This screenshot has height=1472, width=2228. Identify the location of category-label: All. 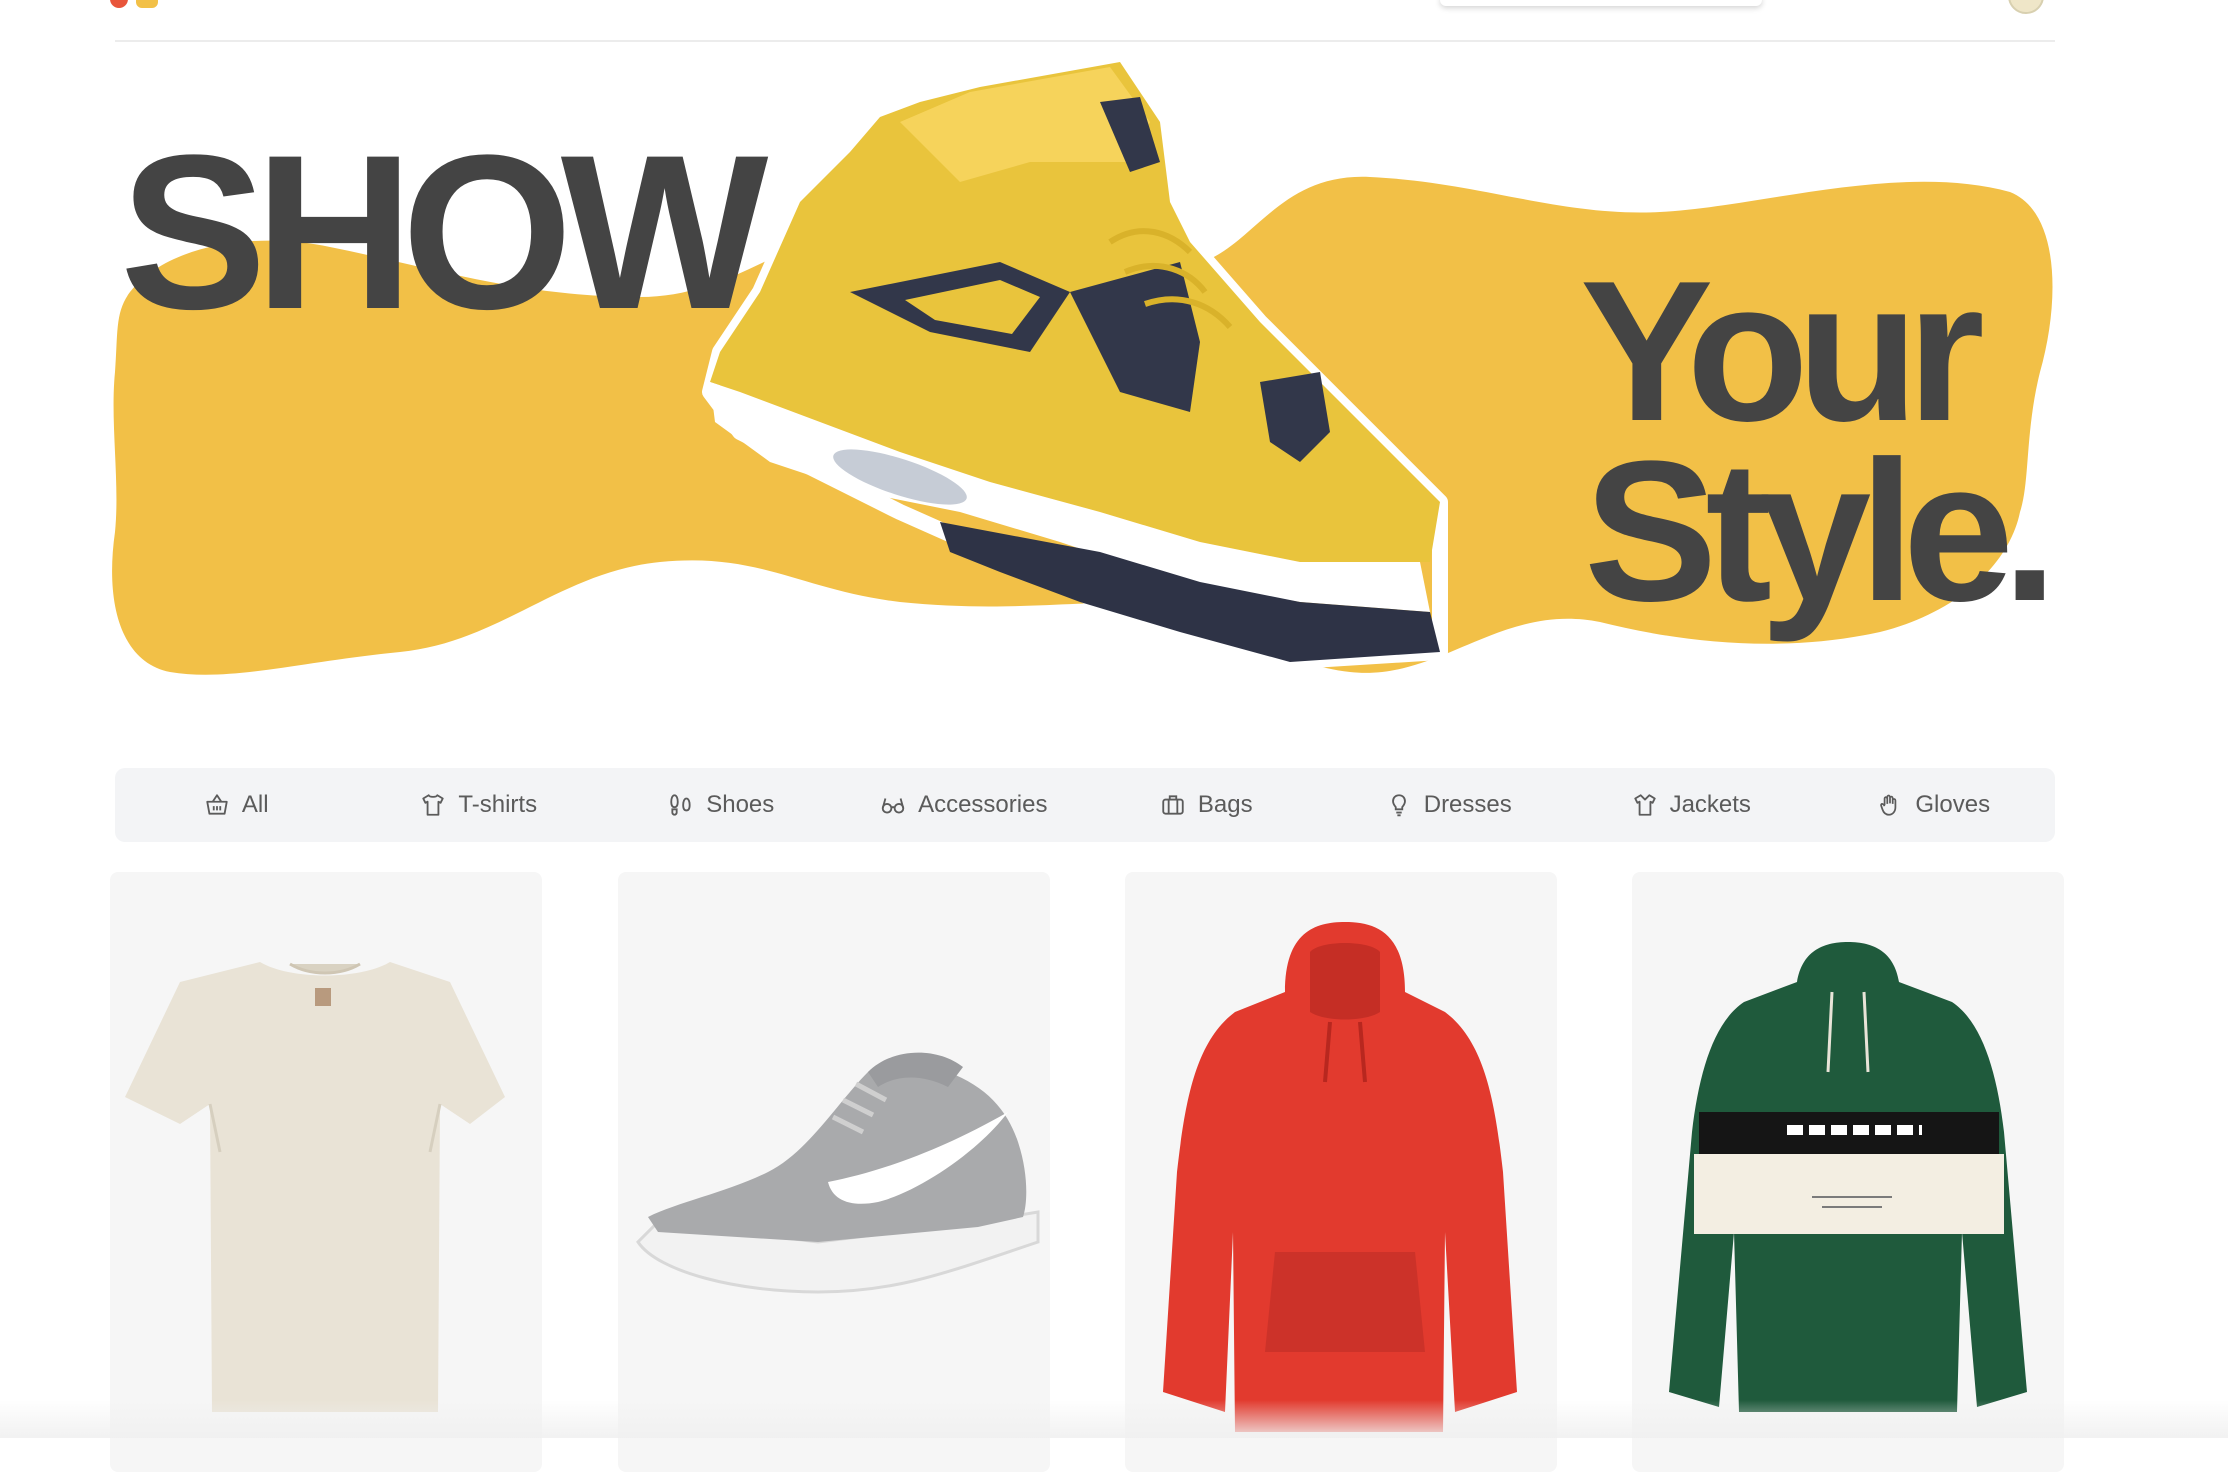
(255, 804).